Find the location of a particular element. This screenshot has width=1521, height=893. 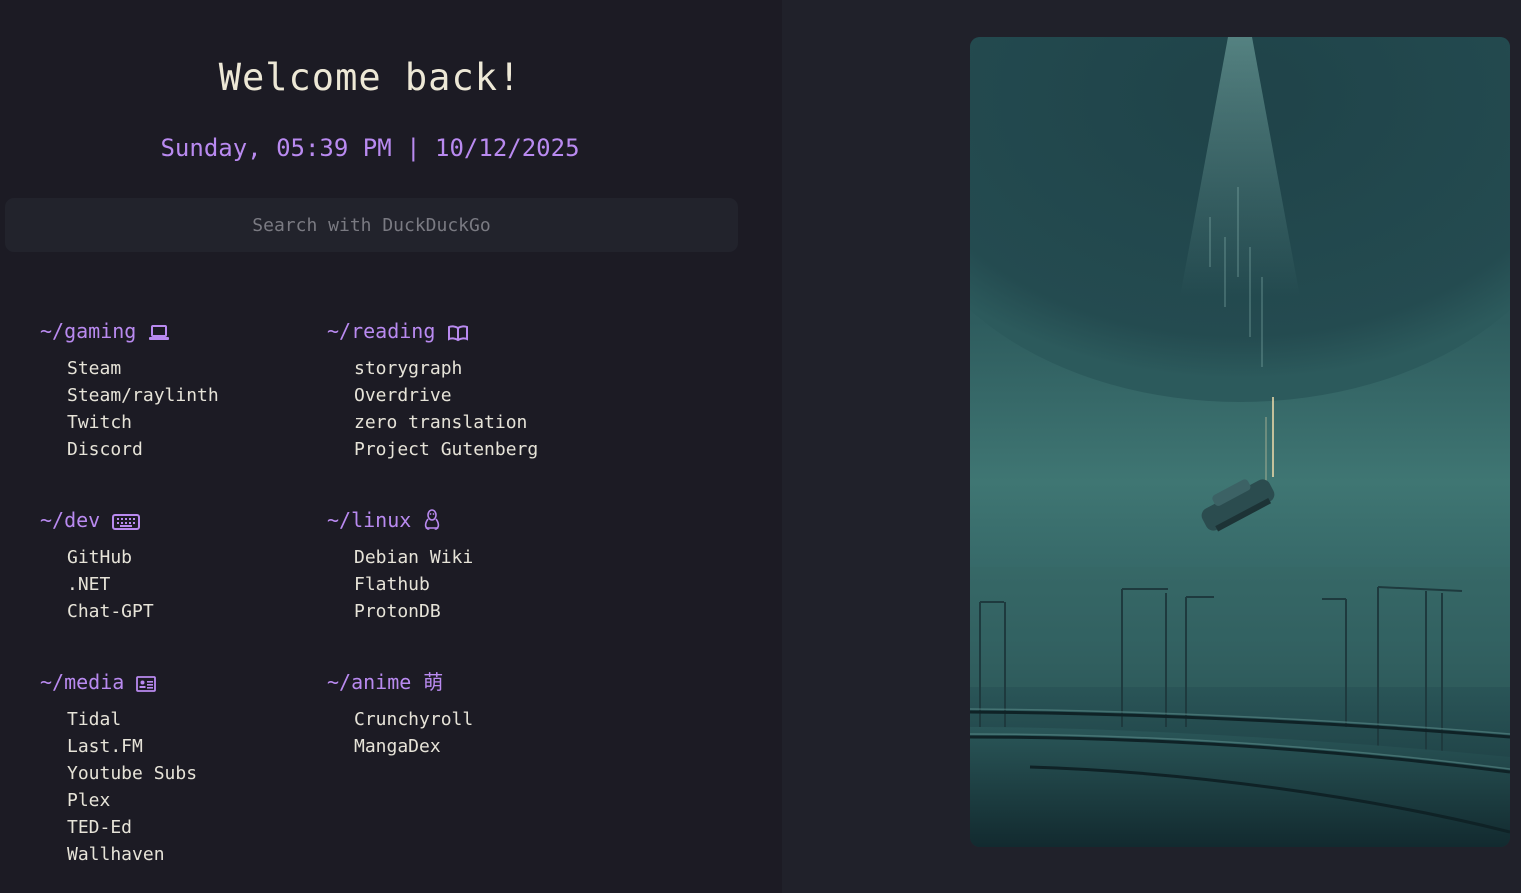

page-title: Welcome back! is located at coordinates (370, 77).